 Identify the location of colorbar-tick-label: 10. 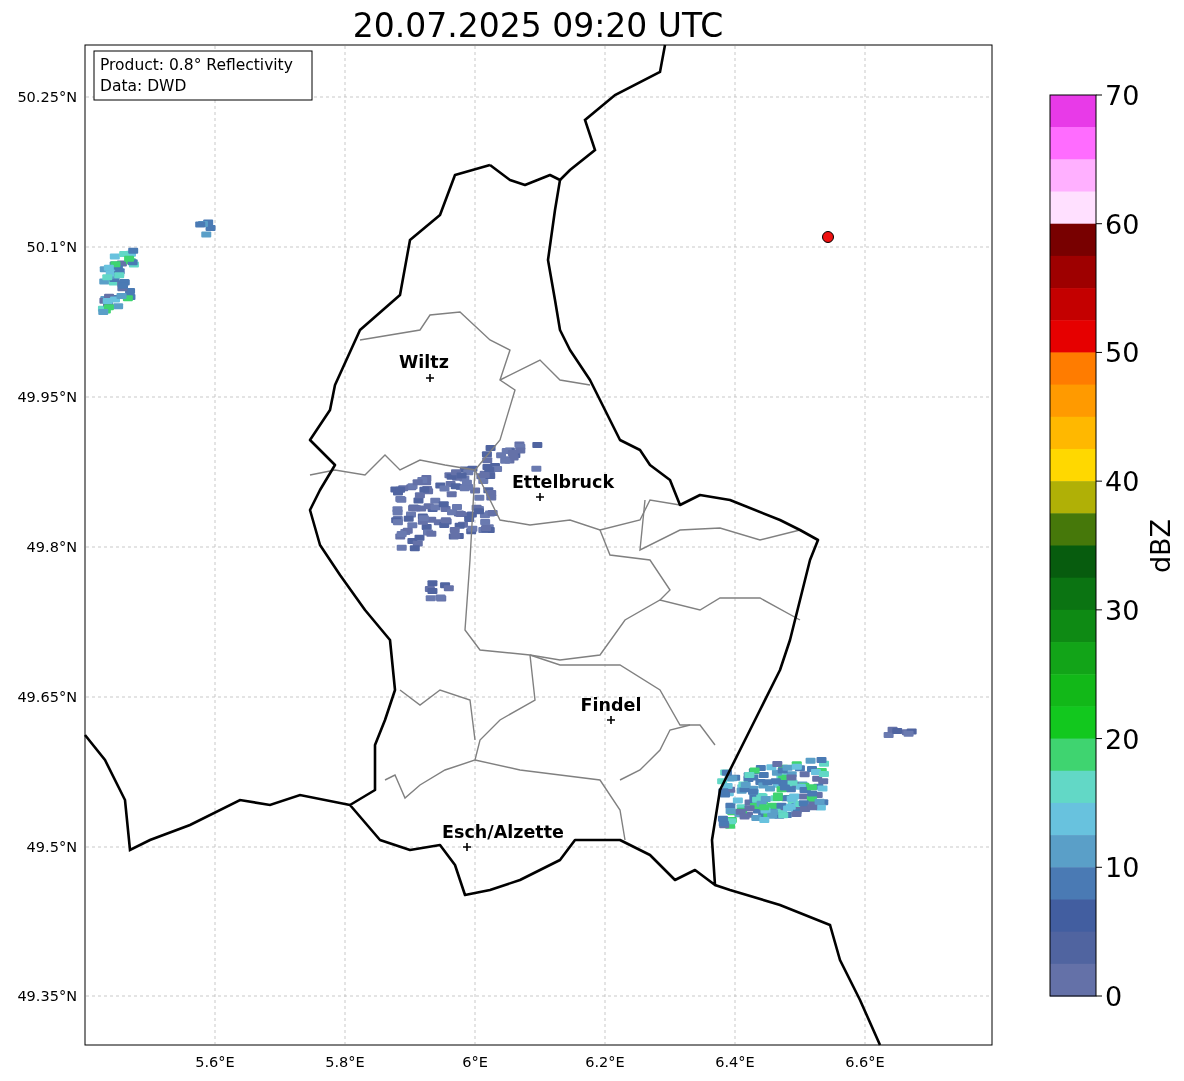
(1122, 868).